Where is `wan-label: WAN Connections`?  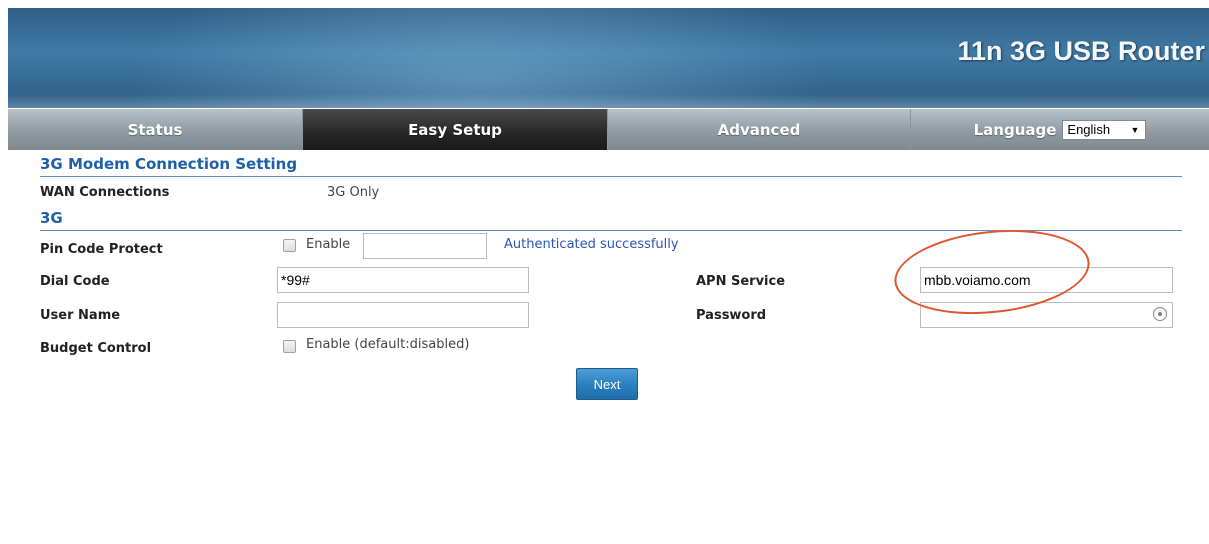
wan-label: WAN Connections is located at coordinates (105, 192).